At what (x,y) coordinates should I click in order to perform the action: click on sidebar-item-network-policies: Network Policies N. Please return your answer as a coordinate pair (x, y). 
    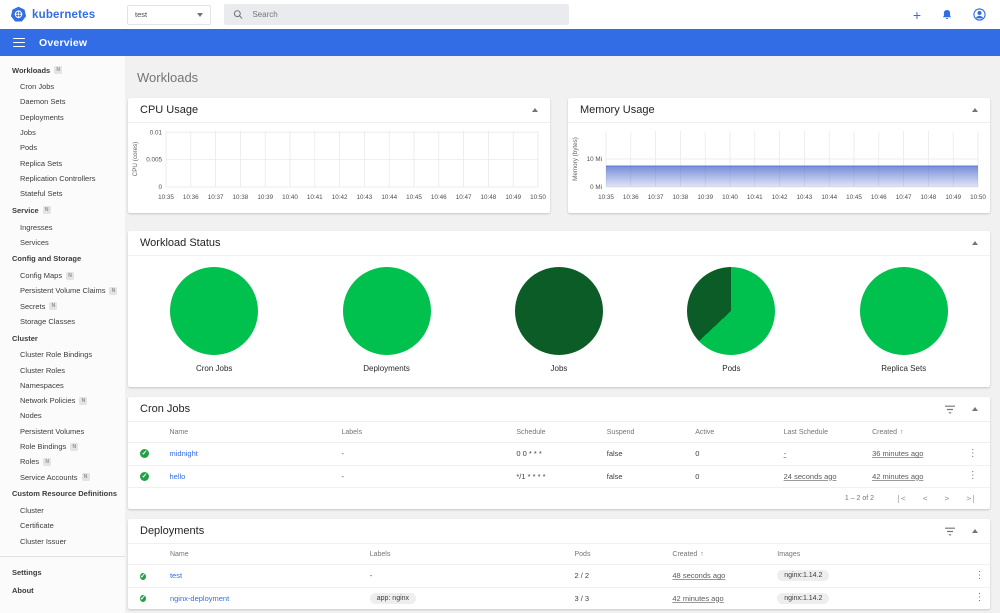
    Looking at the image, I should click on (62, 400).